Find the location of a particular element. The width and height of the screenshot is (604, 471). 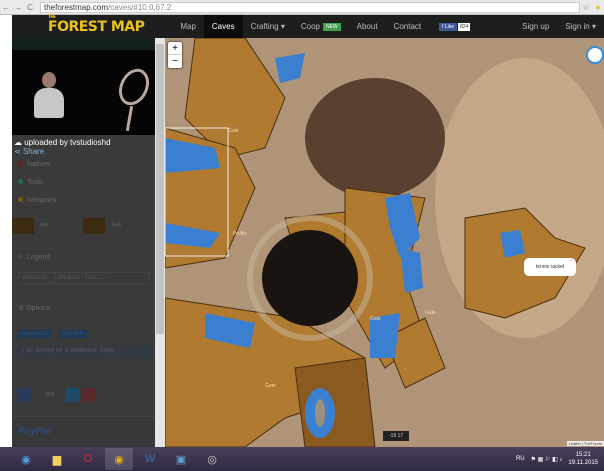

nav-map: Map is located at coordinates (188, 26).